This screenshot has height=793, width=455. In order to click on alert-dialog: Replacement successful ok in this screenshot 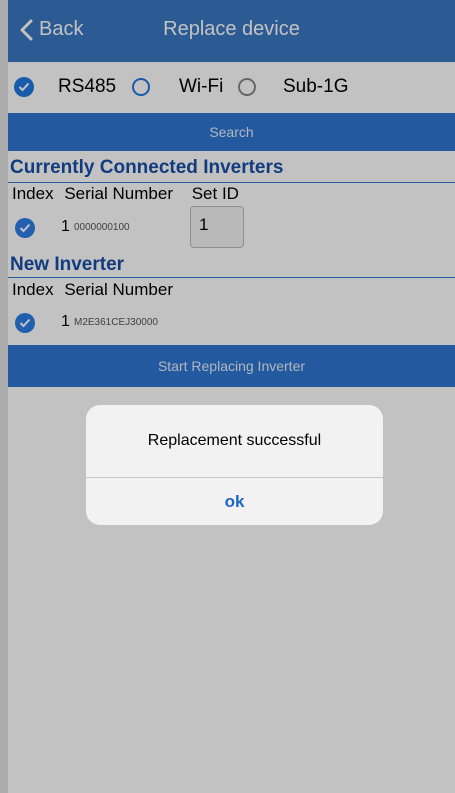, I will do `click(234, 465)`.